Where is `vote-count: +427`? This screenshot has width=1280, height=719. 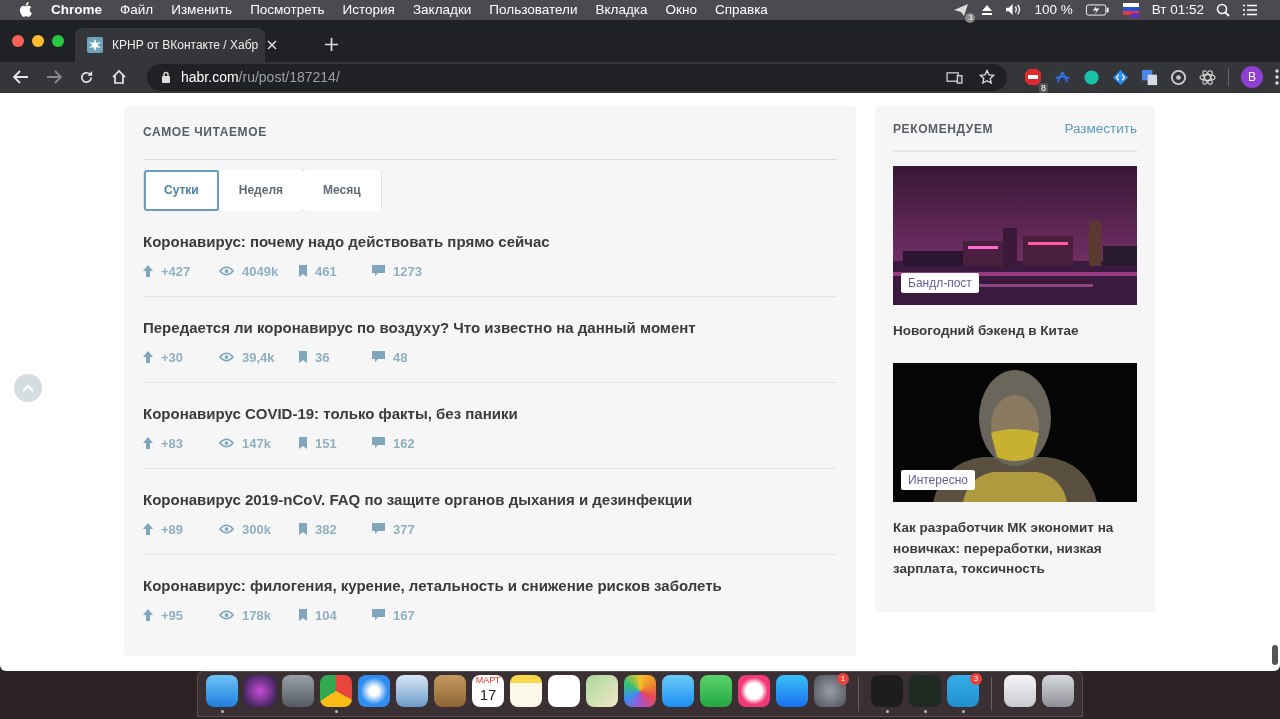 vote-count: +427 is located at coordinates (176, 271).